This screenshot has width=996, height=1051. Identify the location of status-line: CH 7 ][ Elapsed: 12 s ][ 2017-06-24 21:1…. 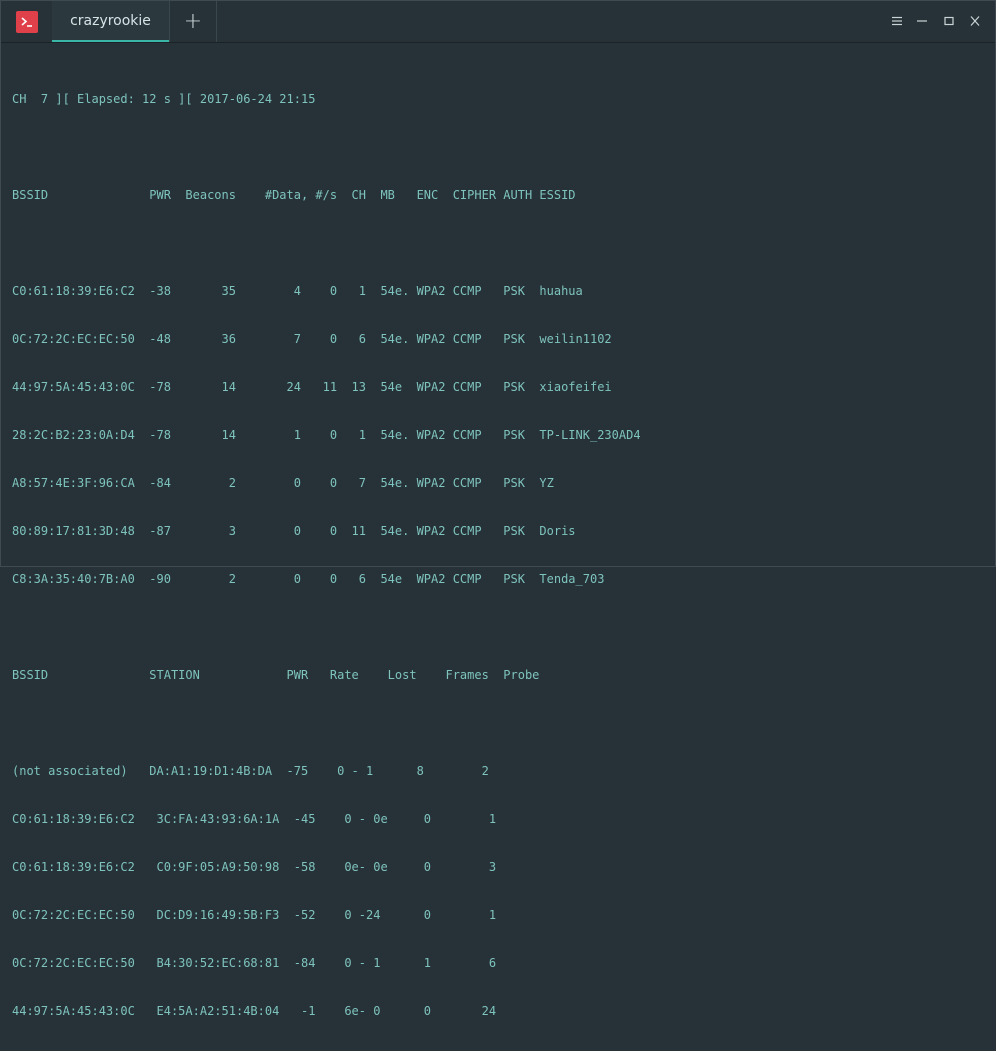
(164, 99).